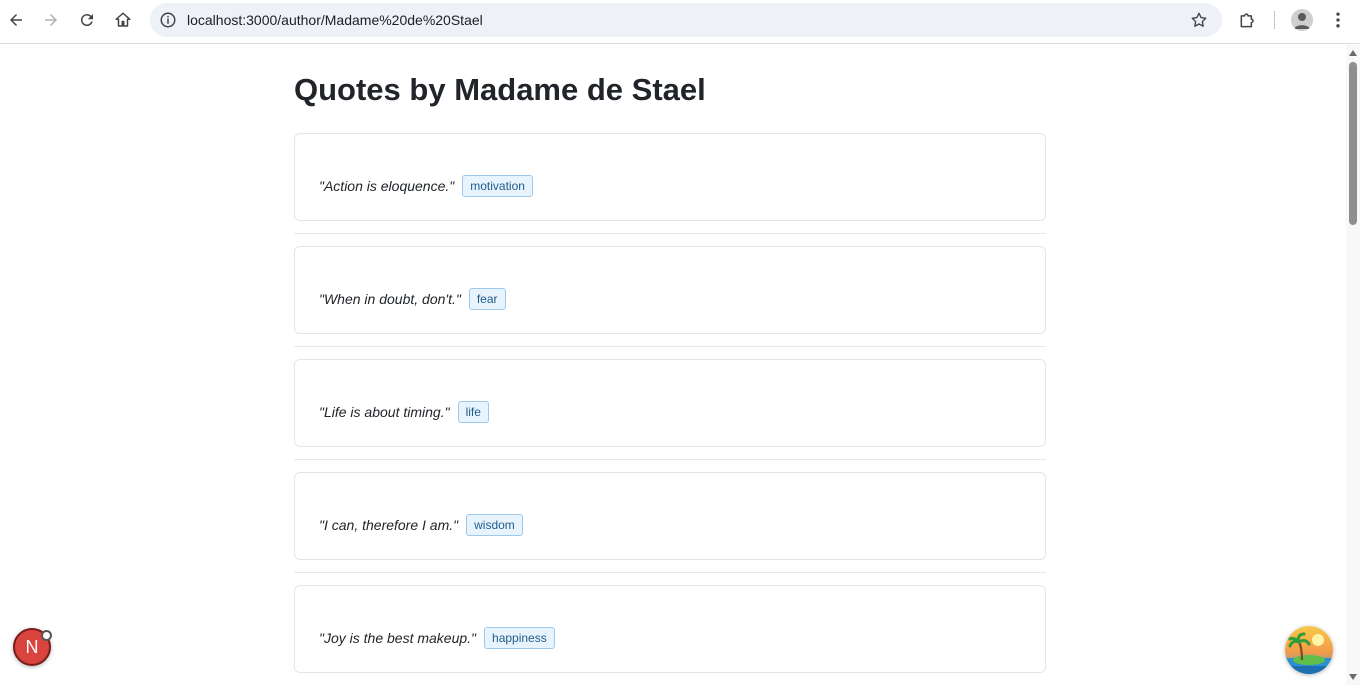 The width and height of the screenshot is (1360, 685). What do you see at coordinates (1199, 20) in the screenshot?
I see `bookmark-star-icon` at bounding box center [1199, 20].